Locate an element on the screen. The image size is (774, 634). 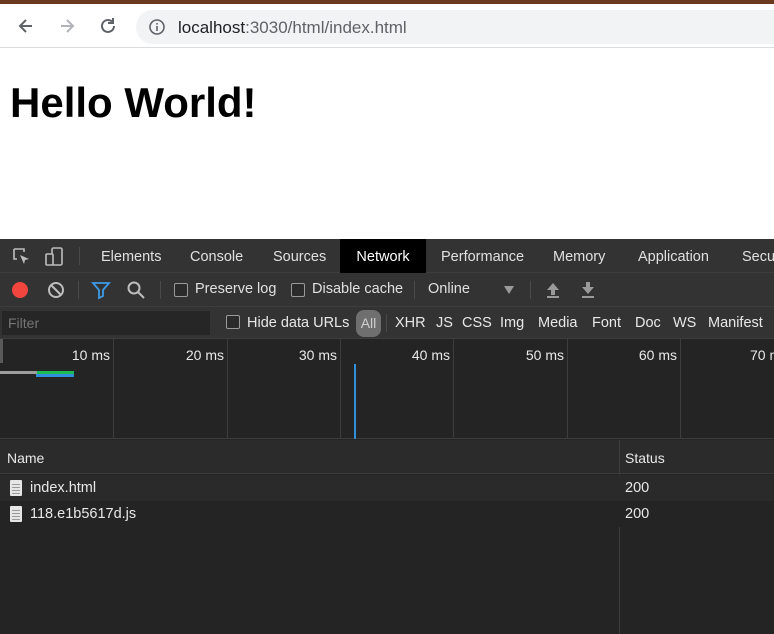
tab-console: Console is located at coordinates (216, 256).